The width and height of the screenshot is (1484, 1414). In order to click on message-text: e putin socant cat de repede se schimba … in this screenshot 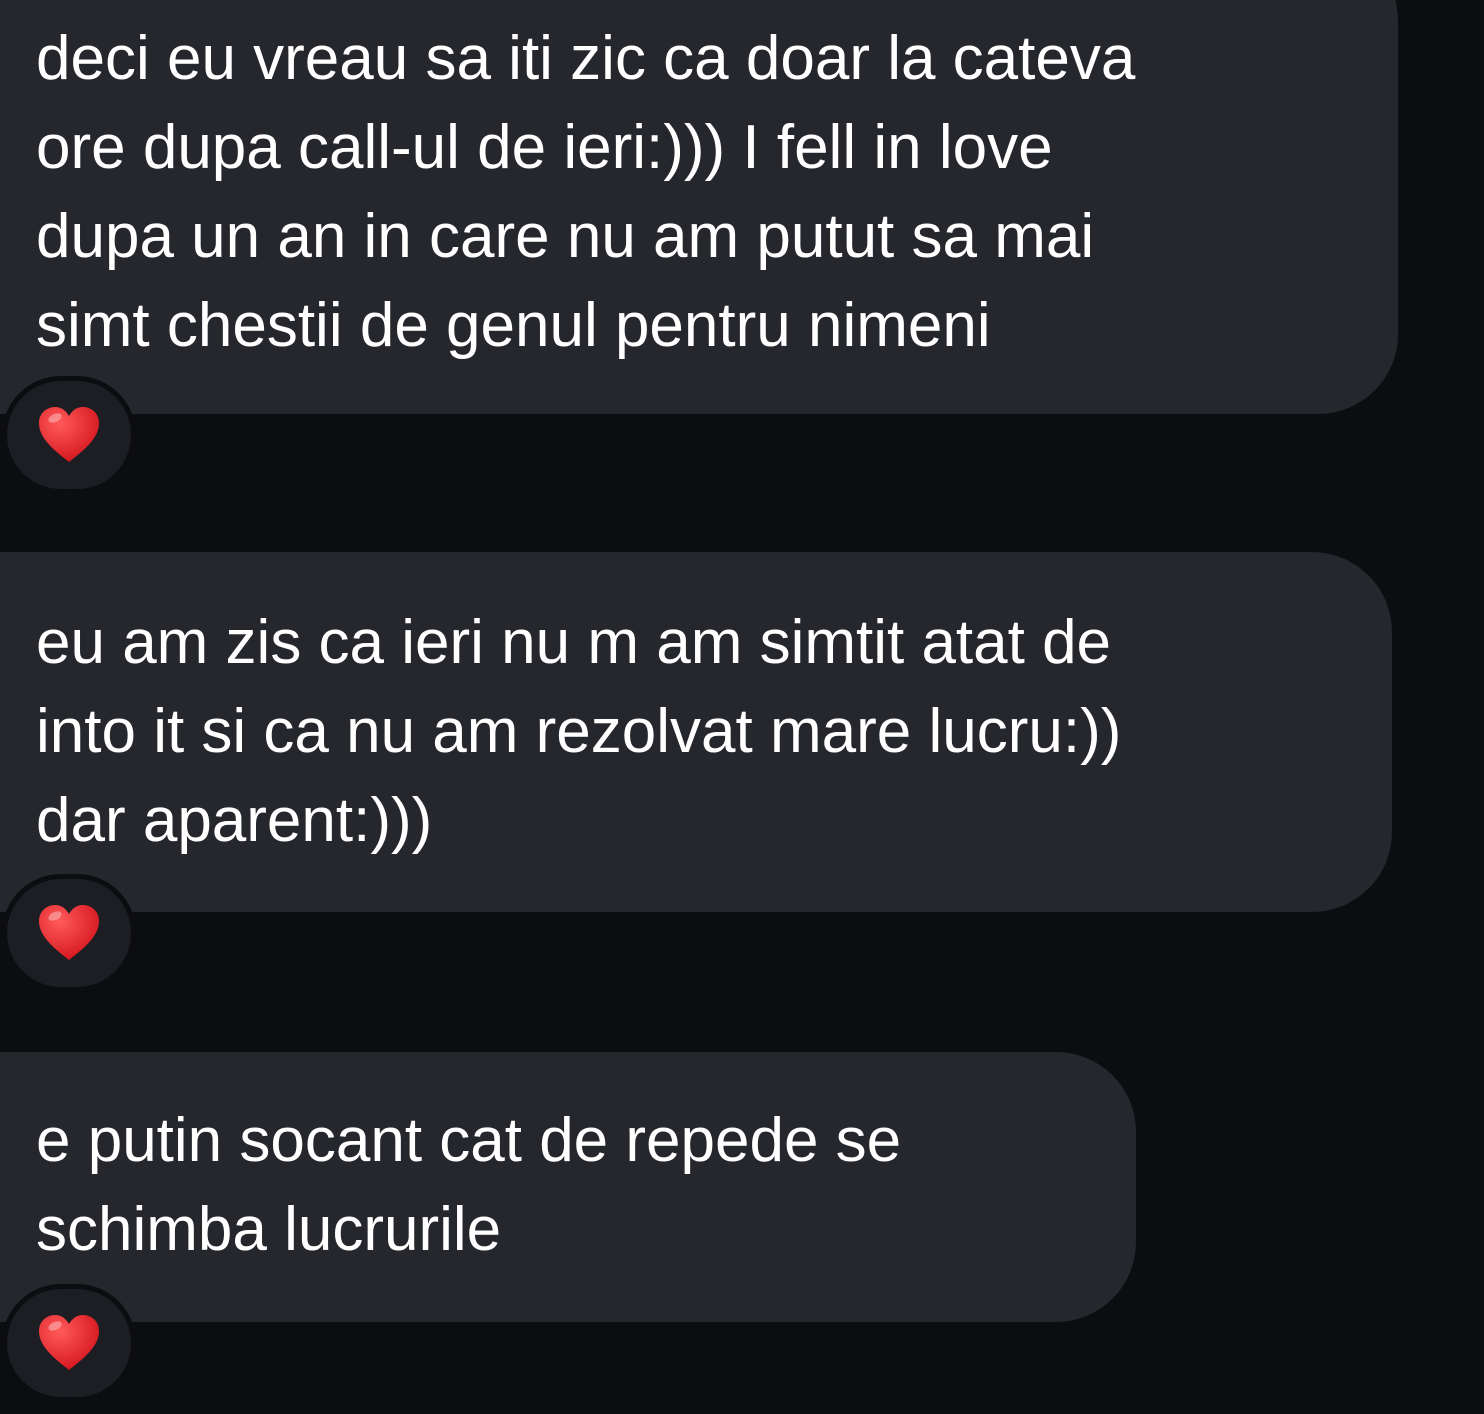, I will do `click(469, 1185)`.